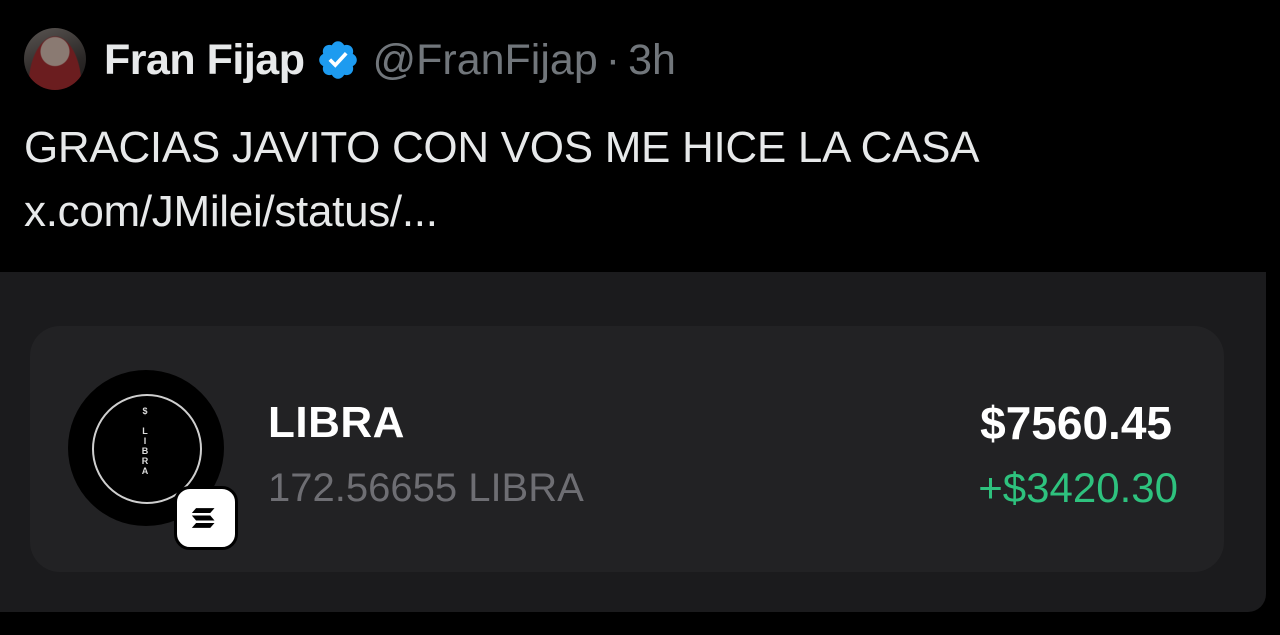  I want to click on timestamp: 3h, so click(652, 60).